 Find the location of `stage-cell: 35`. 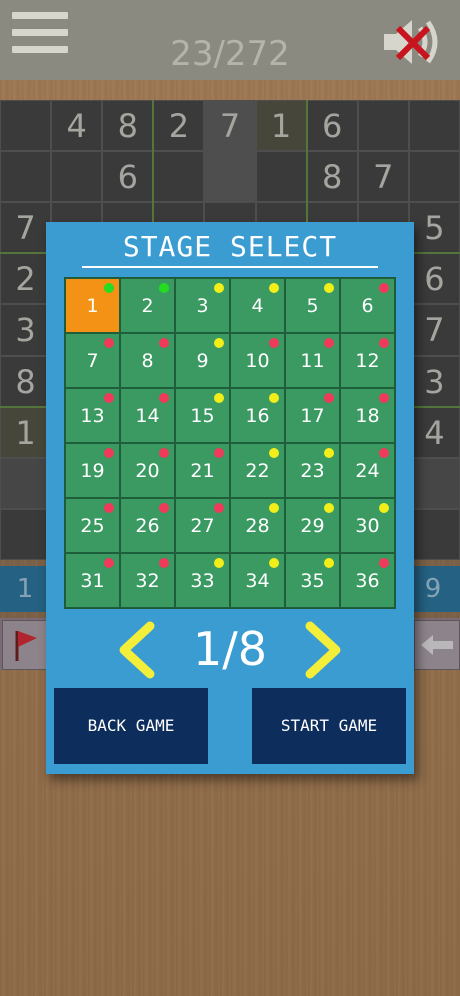

stage-cell: 35 is located at coordinates (312, 580).